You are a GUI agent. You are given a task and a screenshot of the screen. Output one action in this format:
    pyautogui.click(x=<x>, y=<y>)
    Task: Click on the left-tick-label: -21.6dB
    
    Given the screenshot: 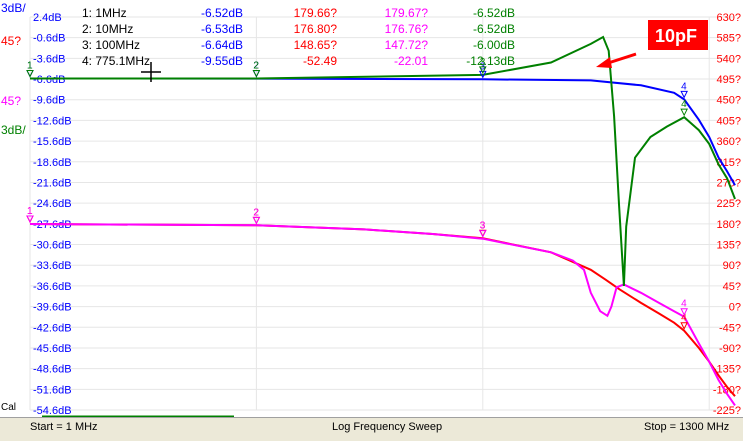 What is the action you would take?
    pyautogui.click(x=52, y=183)
    